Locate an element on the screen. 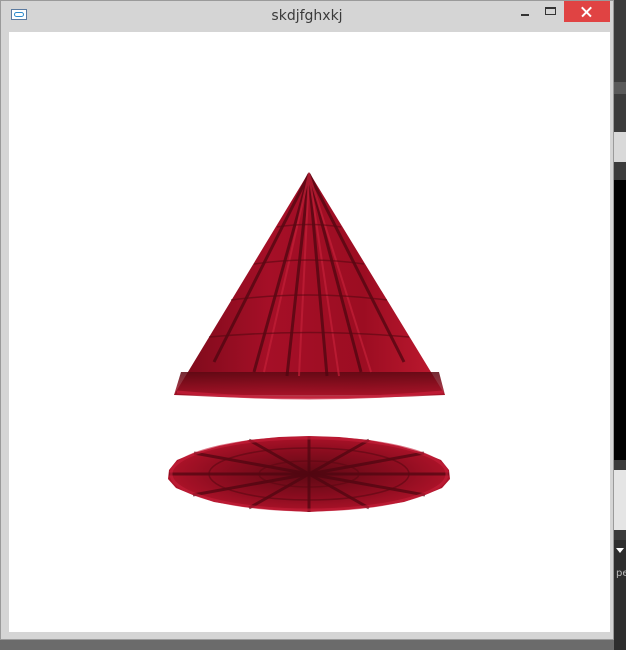 This screenshot has height=650, width=626. background-app-view is located at coordinates (620, 320).